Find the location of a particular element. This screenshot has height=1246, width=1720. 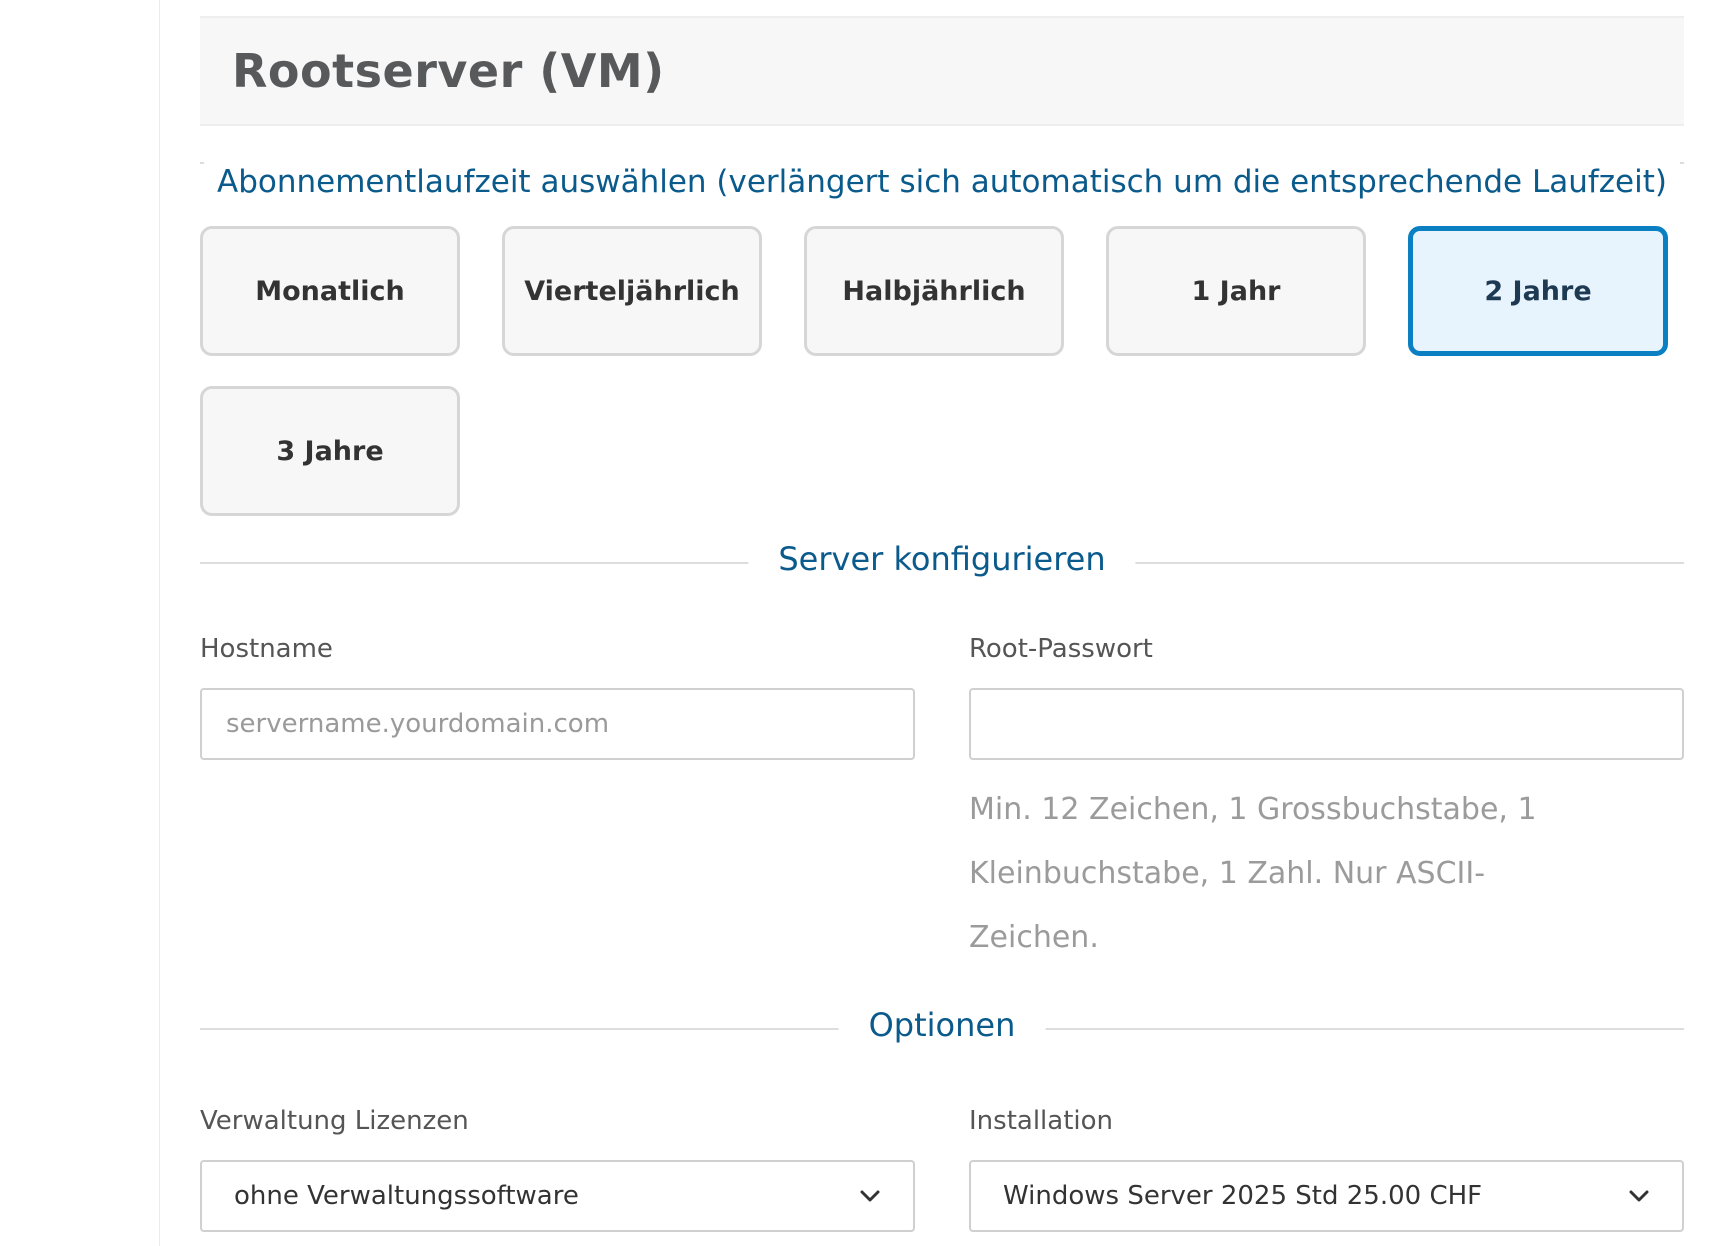

left-sidebar-gutter is located at coordinates (80, 623).